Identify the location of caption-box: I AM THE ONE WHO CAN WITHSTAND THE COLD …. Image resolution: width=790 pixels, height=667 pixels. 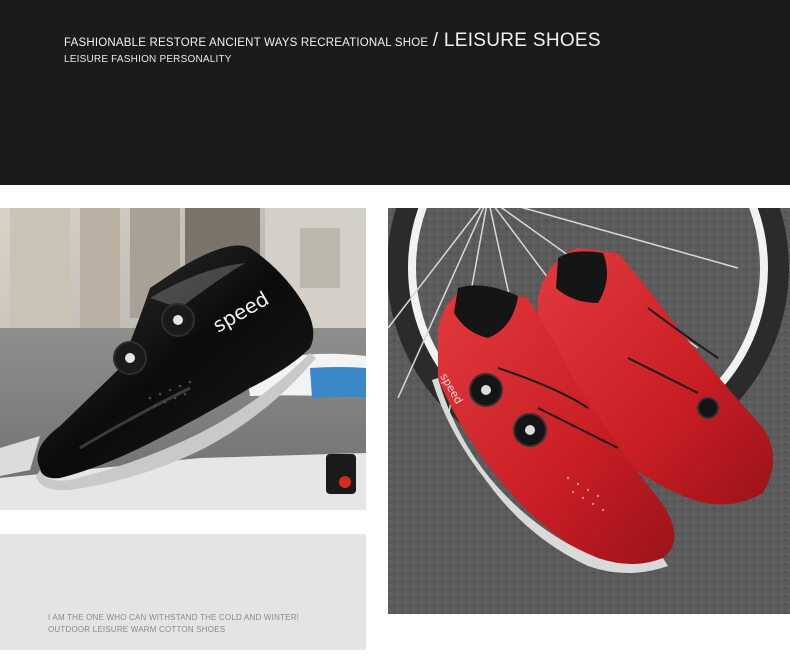
(183, 592).